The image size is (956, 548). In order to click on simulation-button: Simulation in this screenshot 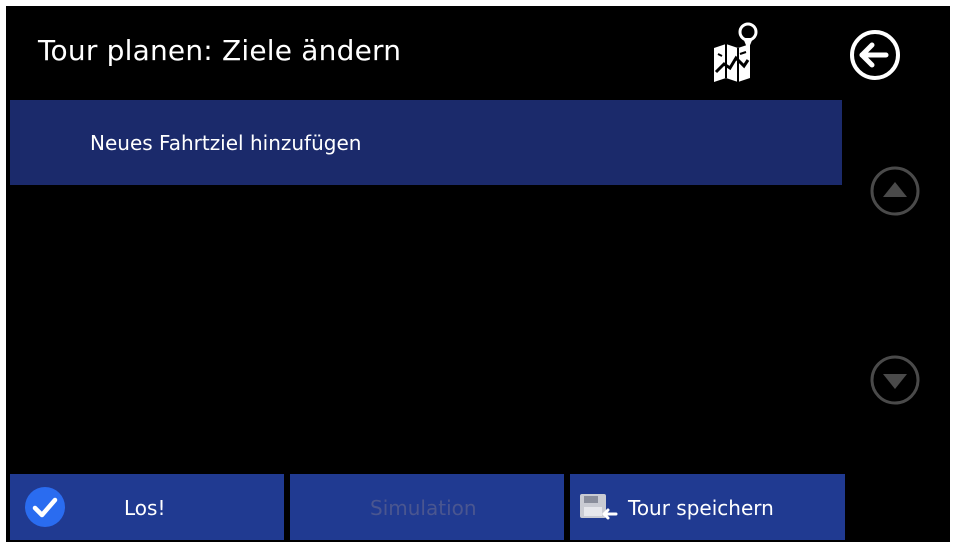, I will do `click(427, 507)`.